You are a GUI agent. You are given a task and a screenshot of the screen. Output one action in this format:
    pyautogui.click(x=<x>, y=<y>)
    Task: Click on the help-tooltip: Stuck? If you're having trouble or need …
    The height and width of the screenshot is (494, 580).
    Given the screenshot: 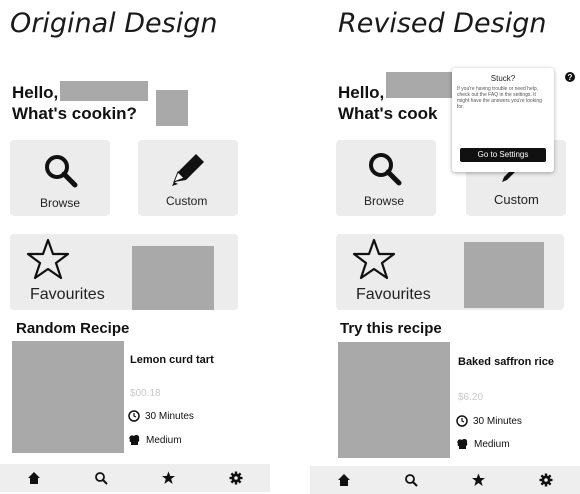 What is the action you would take?
    pyautogui.click(x=503, y=120)
    